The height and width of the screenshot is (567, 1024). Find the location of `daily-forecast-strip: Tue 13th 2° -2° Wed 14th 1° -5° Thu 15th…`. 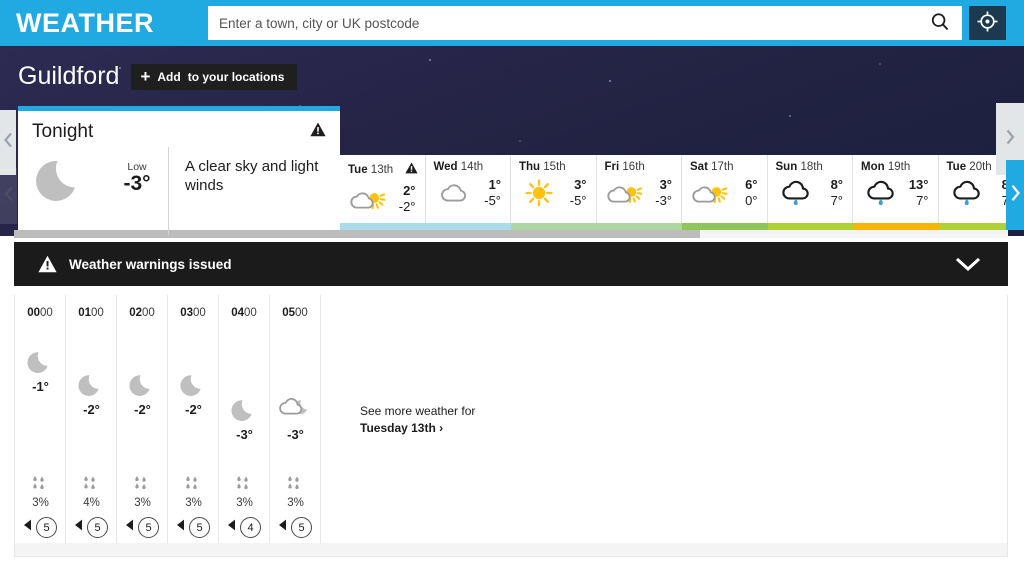

daily-forecast-strip: Tue 13th 2° -2° Wed 14th 1° -5° Thu 15th… is located at coordinates (682, 189).